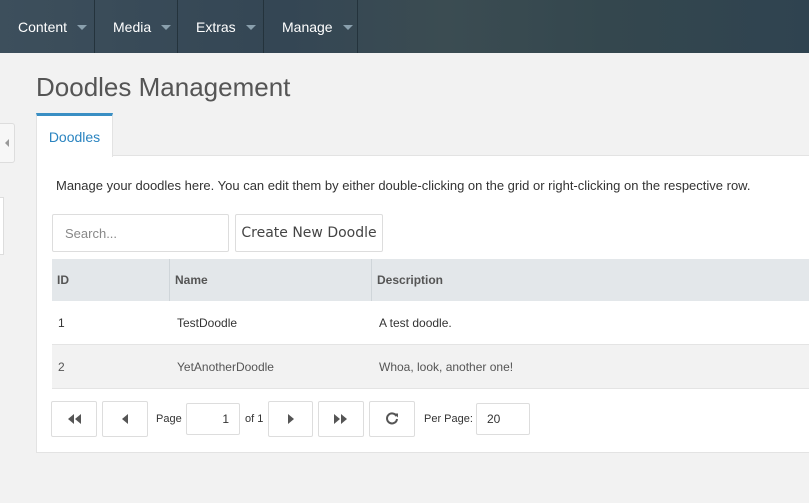  I want to click on last-page-button, so click(341, 419).